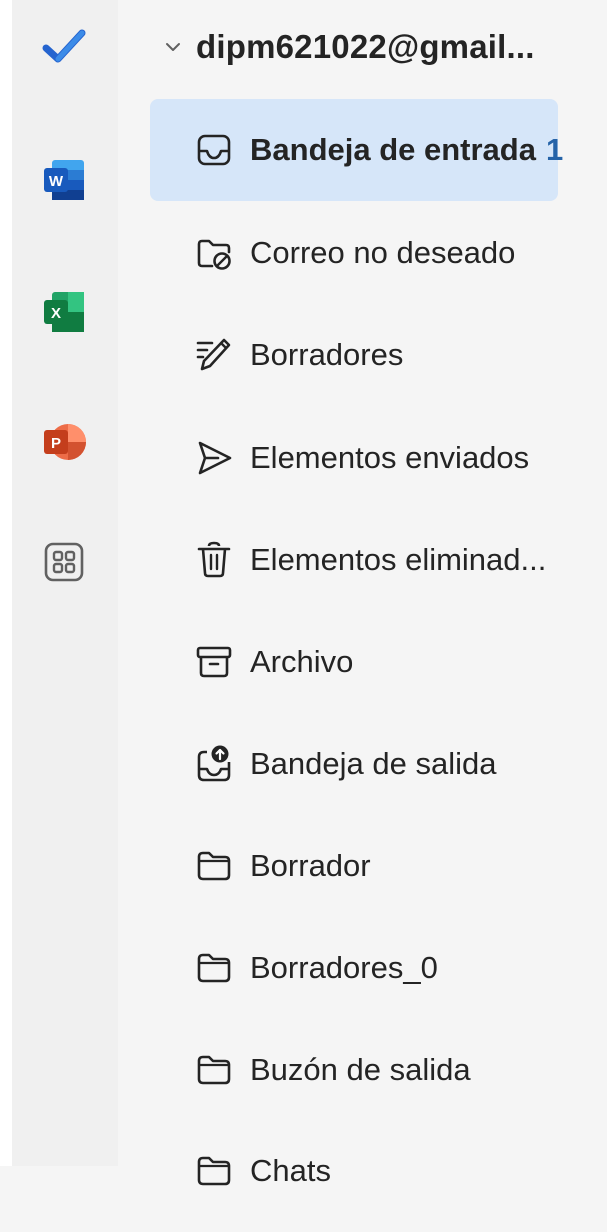 This screenshot has width=607, height=1232. I want to click on folder-item-buzon-de-salida: Buzón de salida, so click(354, 1070).